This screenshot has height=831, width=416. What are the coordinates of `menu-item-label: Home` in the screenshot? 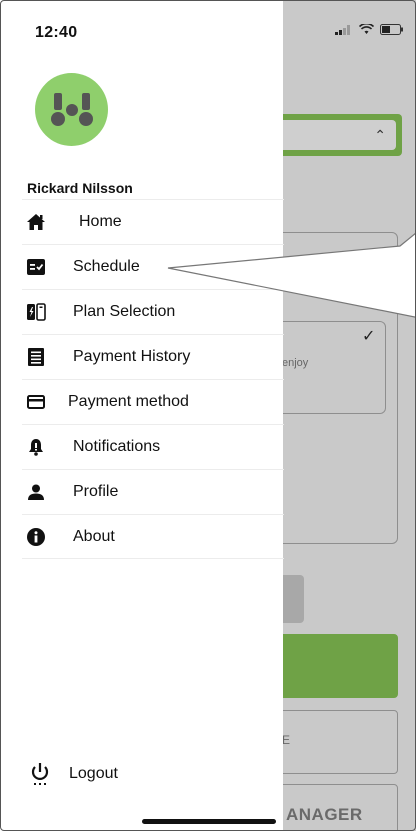 It's located at (100, 221).